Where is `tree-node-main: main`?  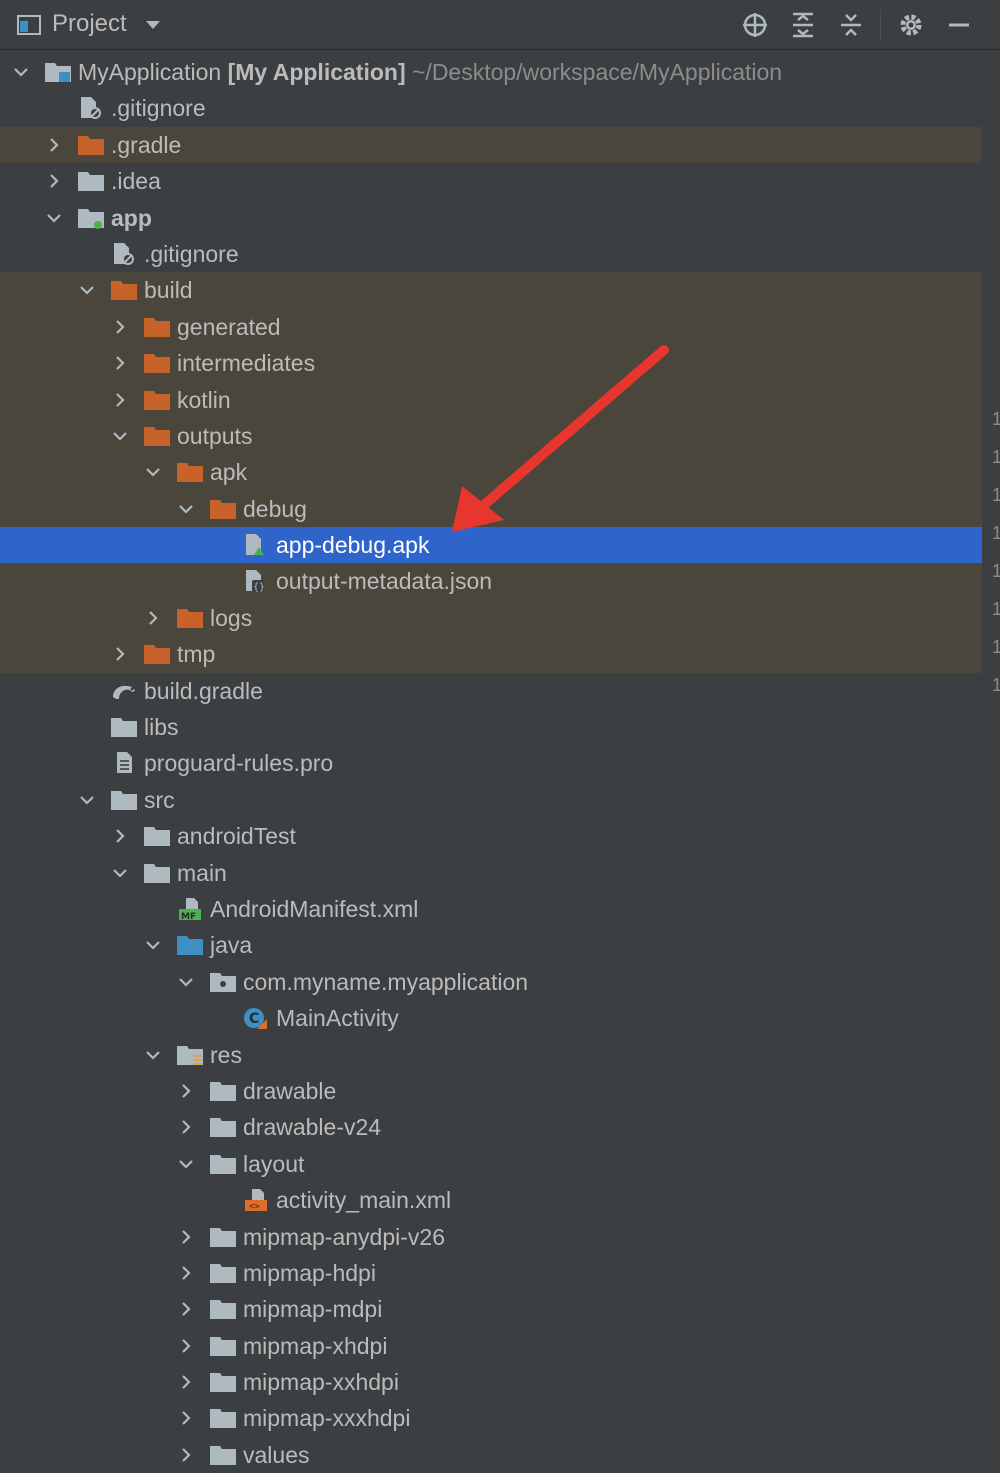 tree-node-main: main is located at coordinates (491, 873).